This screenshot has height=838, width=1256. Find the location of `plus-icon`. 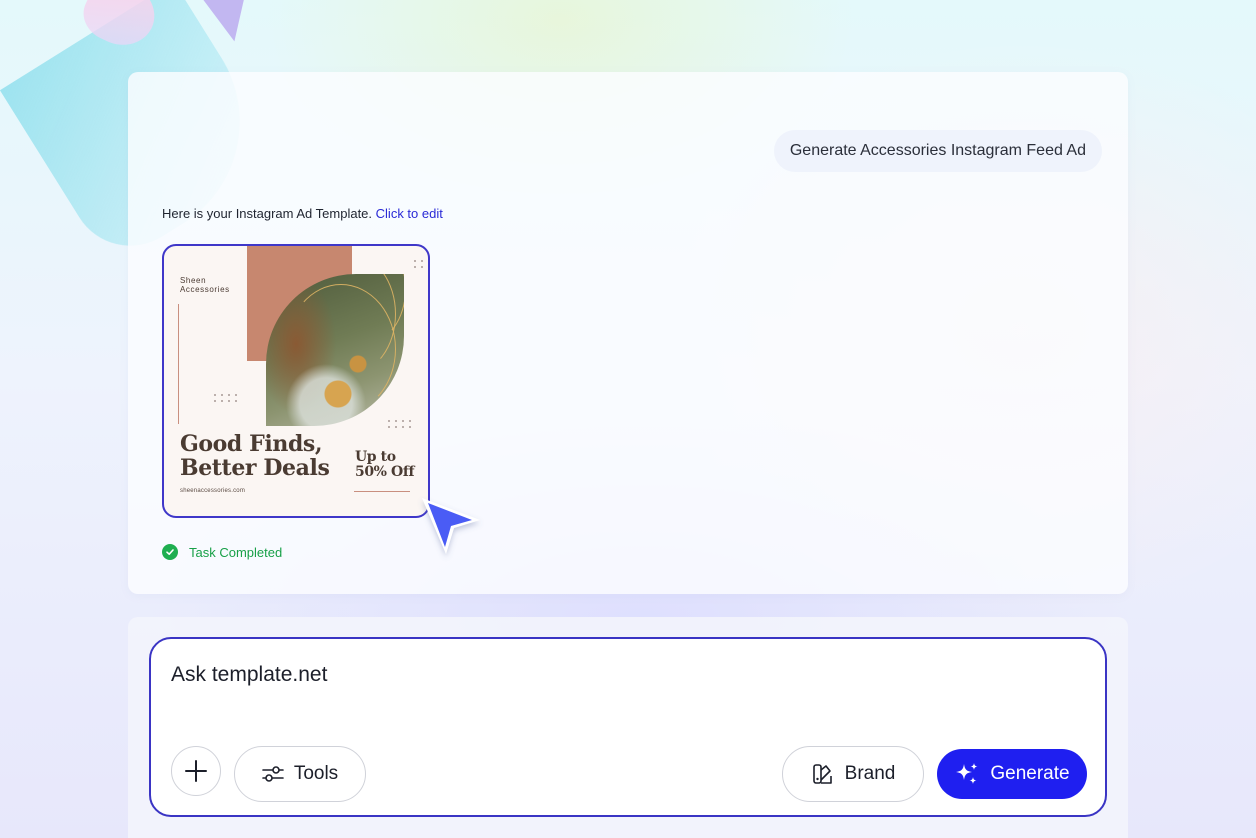

plus-icon is located at coordinates (196, 771).